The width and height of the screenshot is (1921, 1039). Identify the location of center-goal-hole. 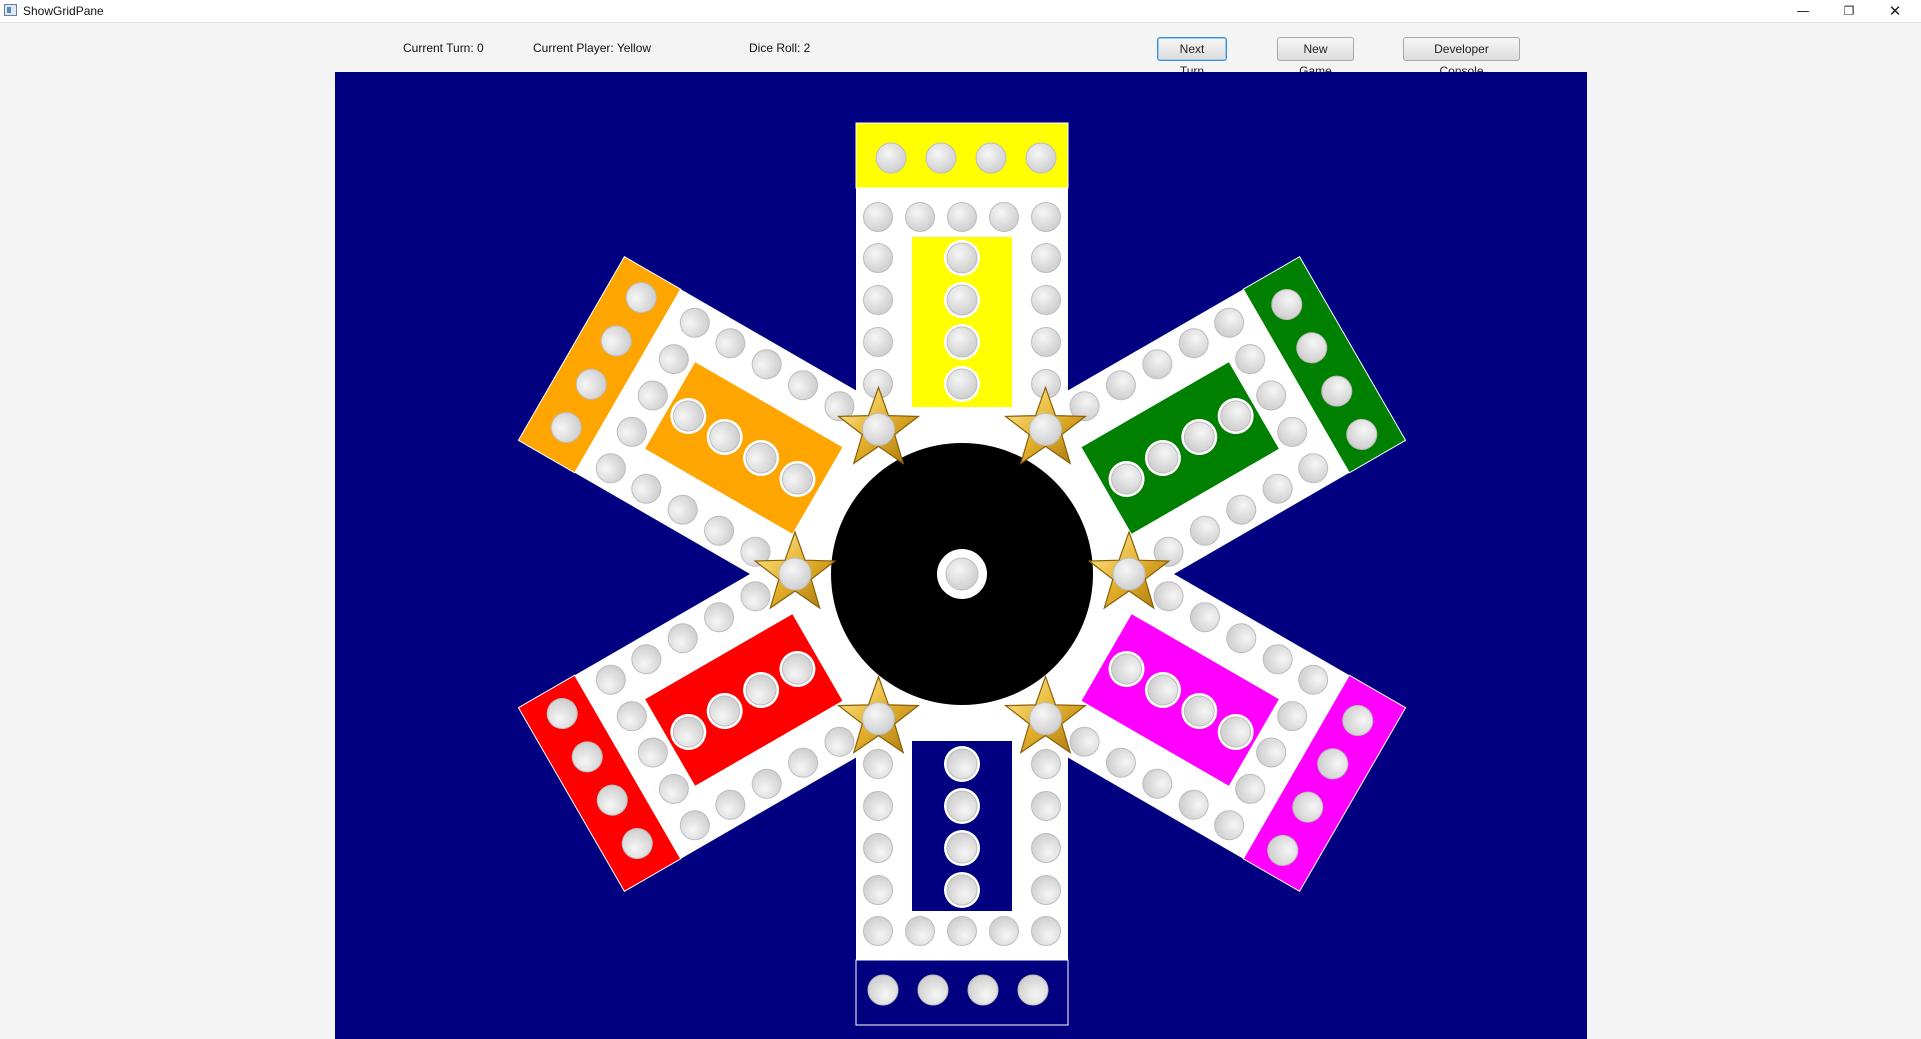
(962, 574).